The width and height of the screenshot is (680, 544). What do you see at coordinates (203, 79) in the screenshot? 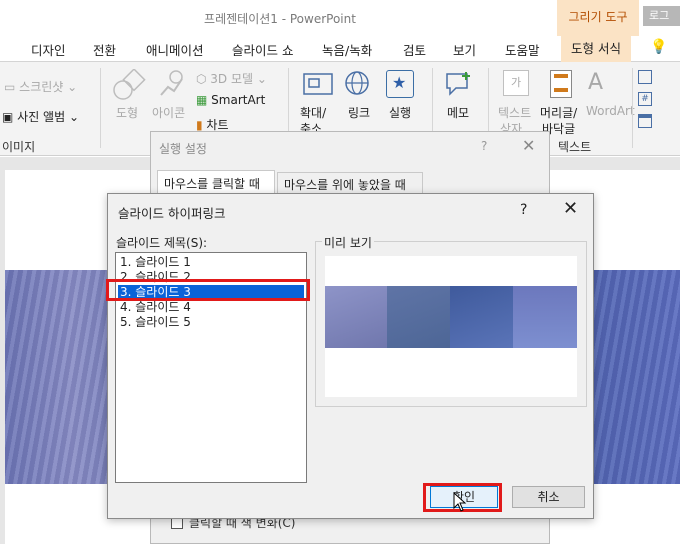
I see `cube-icon: ⬡` at bounding box center [203, 79].